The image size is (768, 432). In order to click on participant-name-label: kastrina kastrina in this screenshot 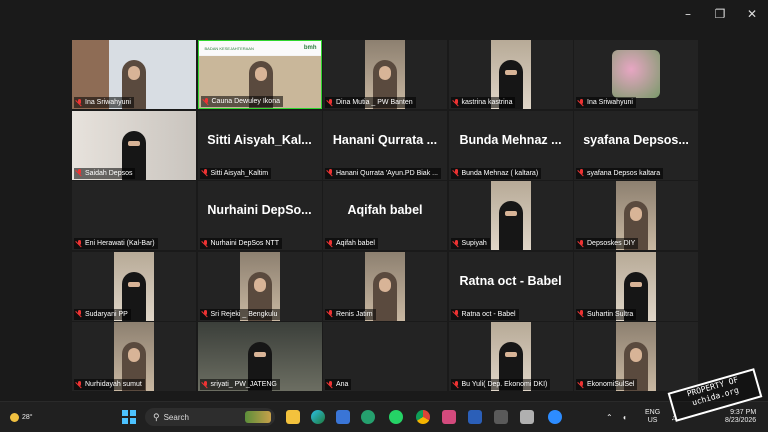, I will do `click(483, 102)`.